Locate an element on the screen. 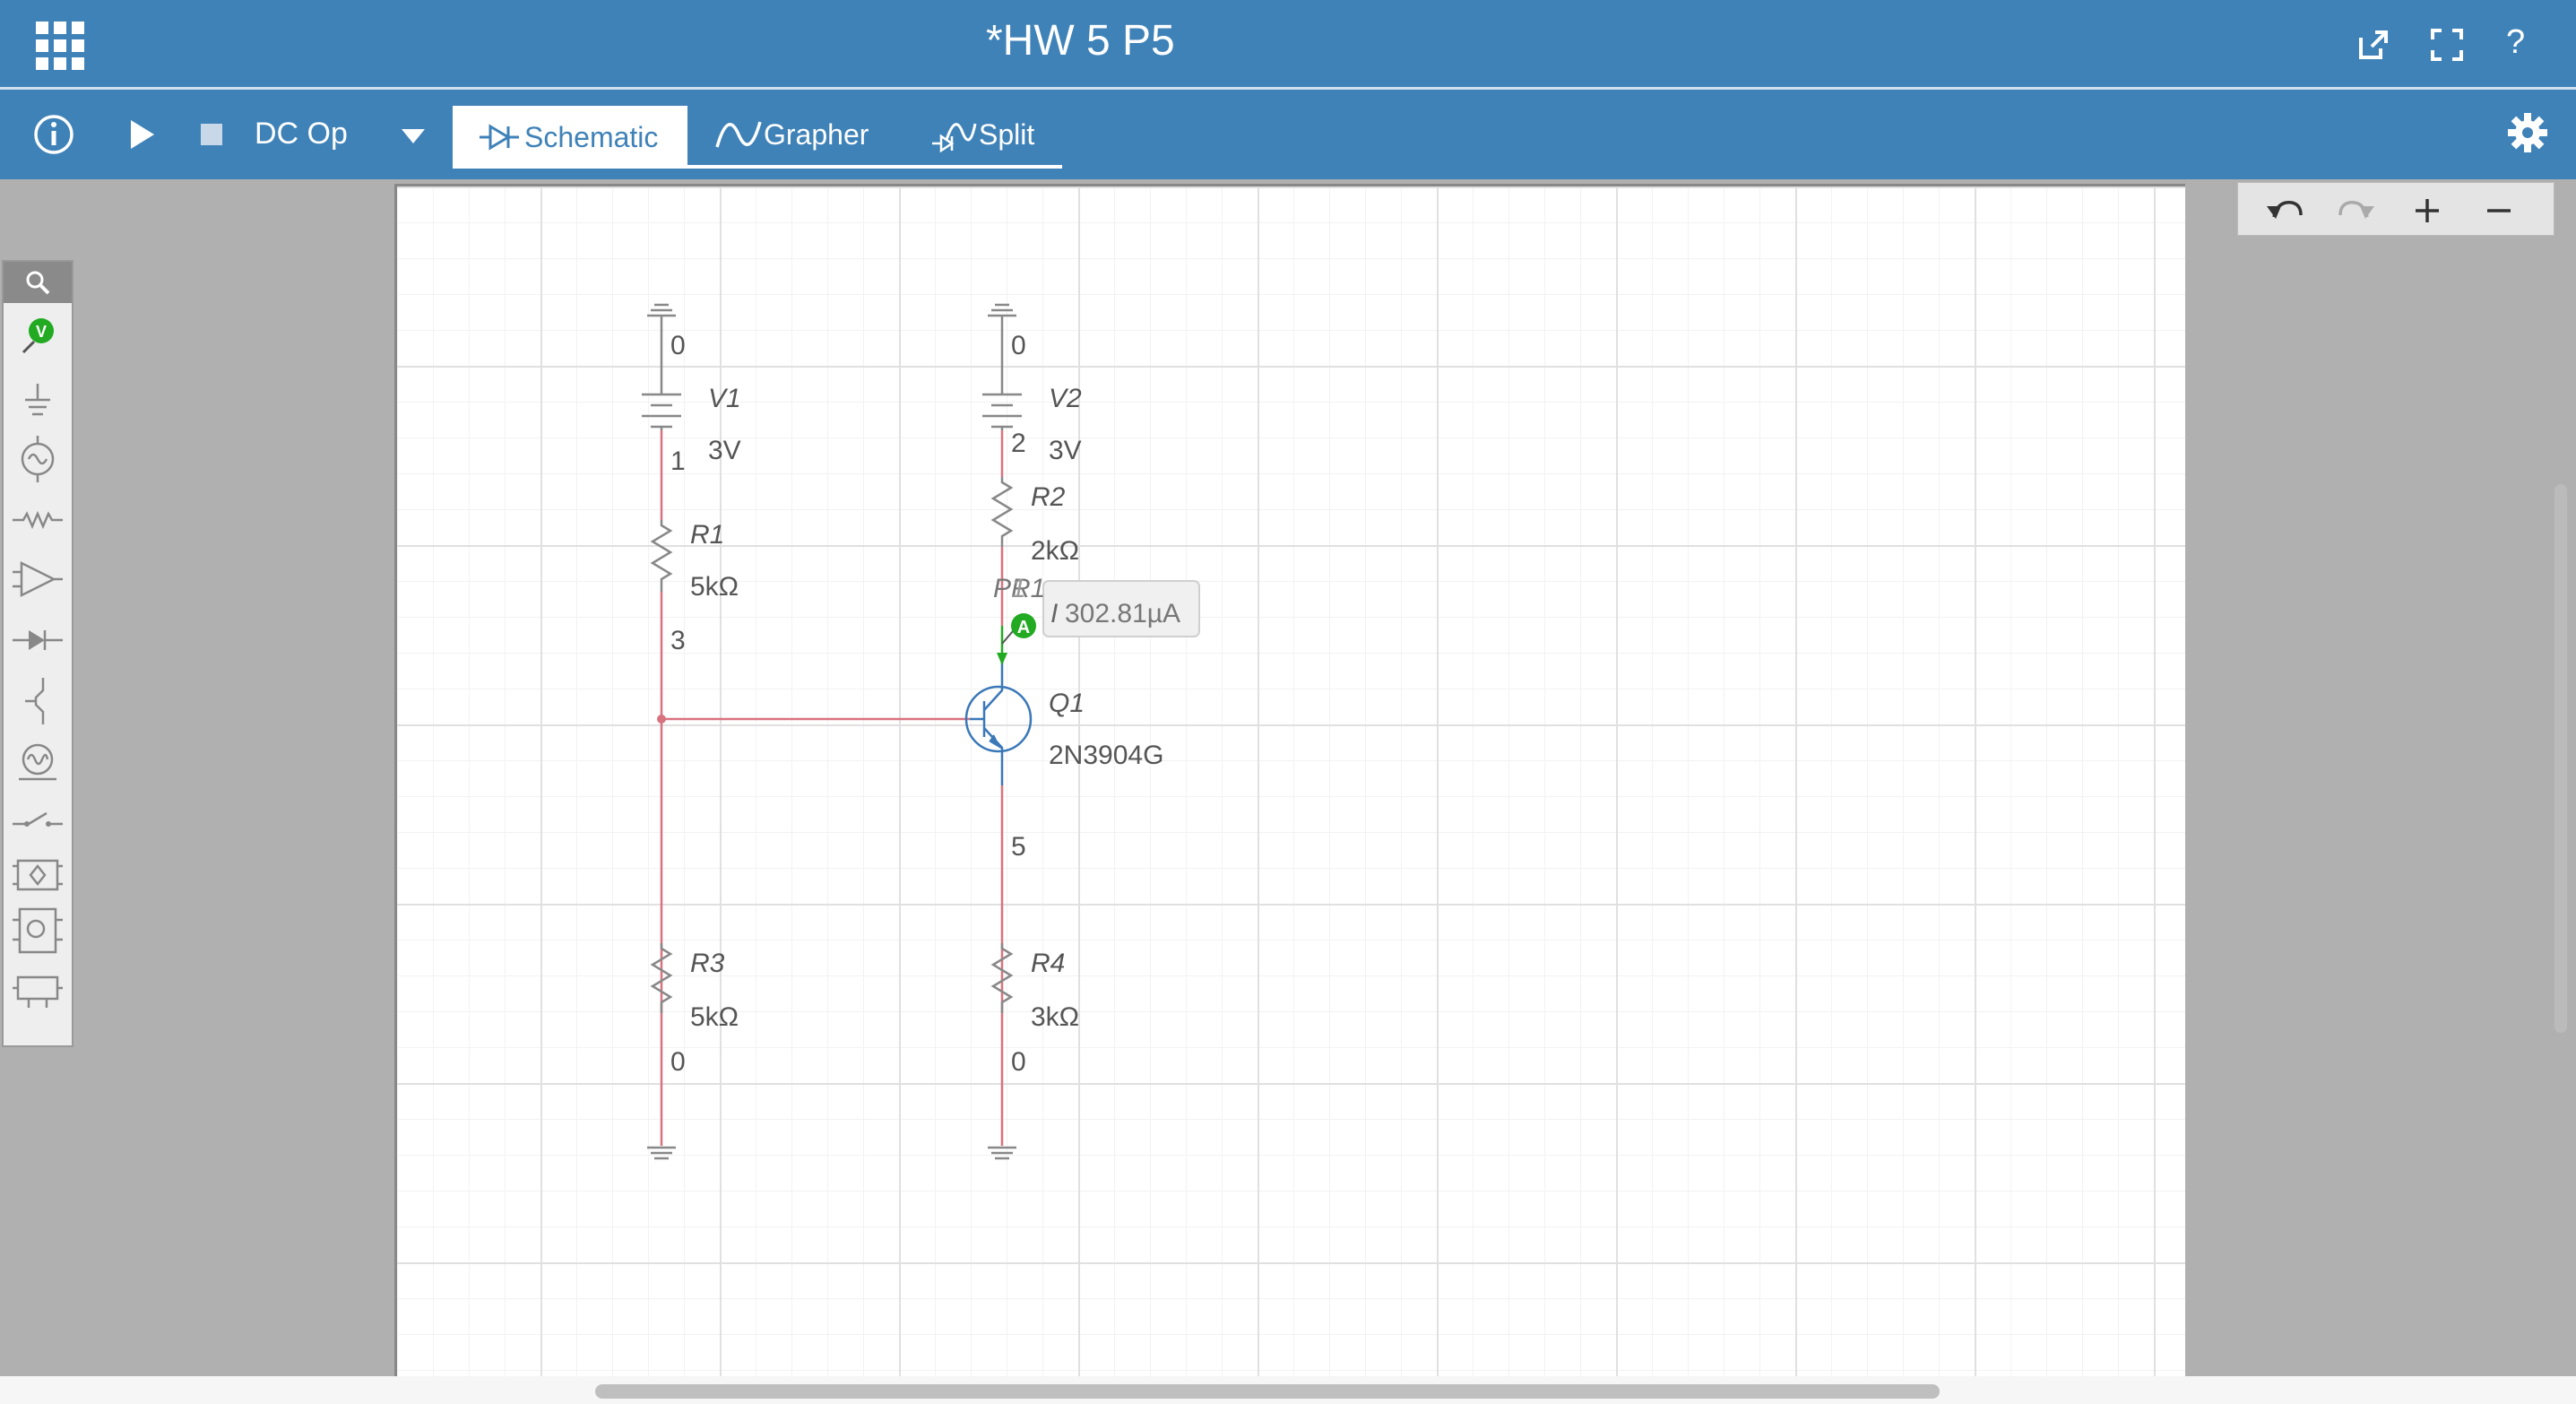  tab-grapher: Grapher is located at coordinates (788, 134).